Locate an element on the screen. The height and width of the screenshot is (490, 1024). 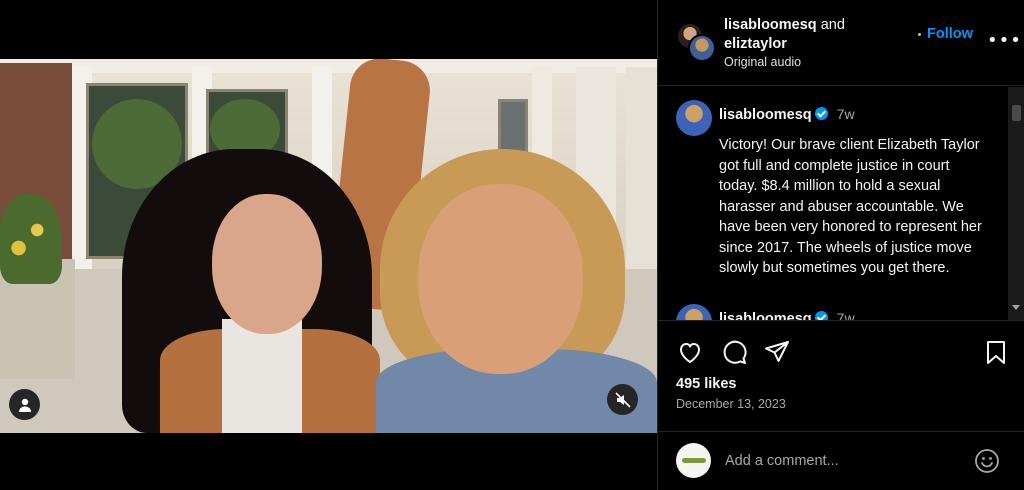
collab-username: eliztaylor is located at coordinates (755, 44).